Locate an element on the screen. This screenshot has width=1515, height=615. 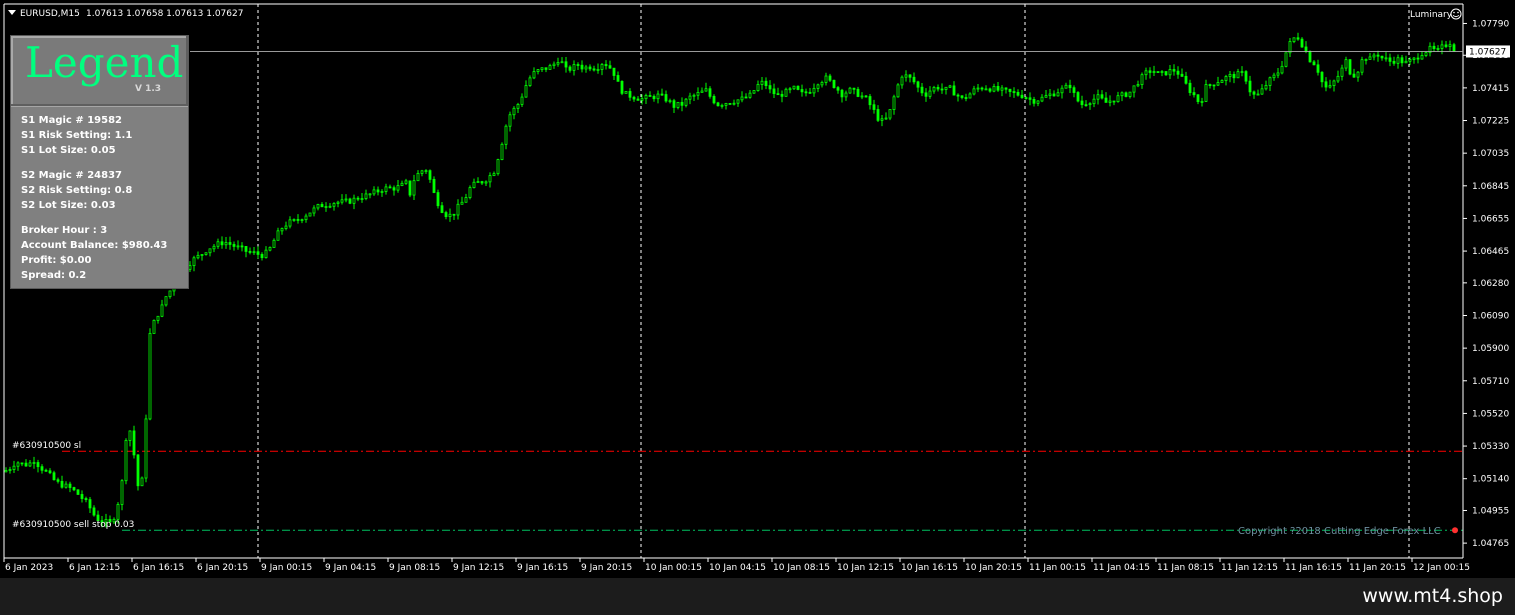
broker-hour: Broker Hour : 3 is located at coordinates (64, 230).